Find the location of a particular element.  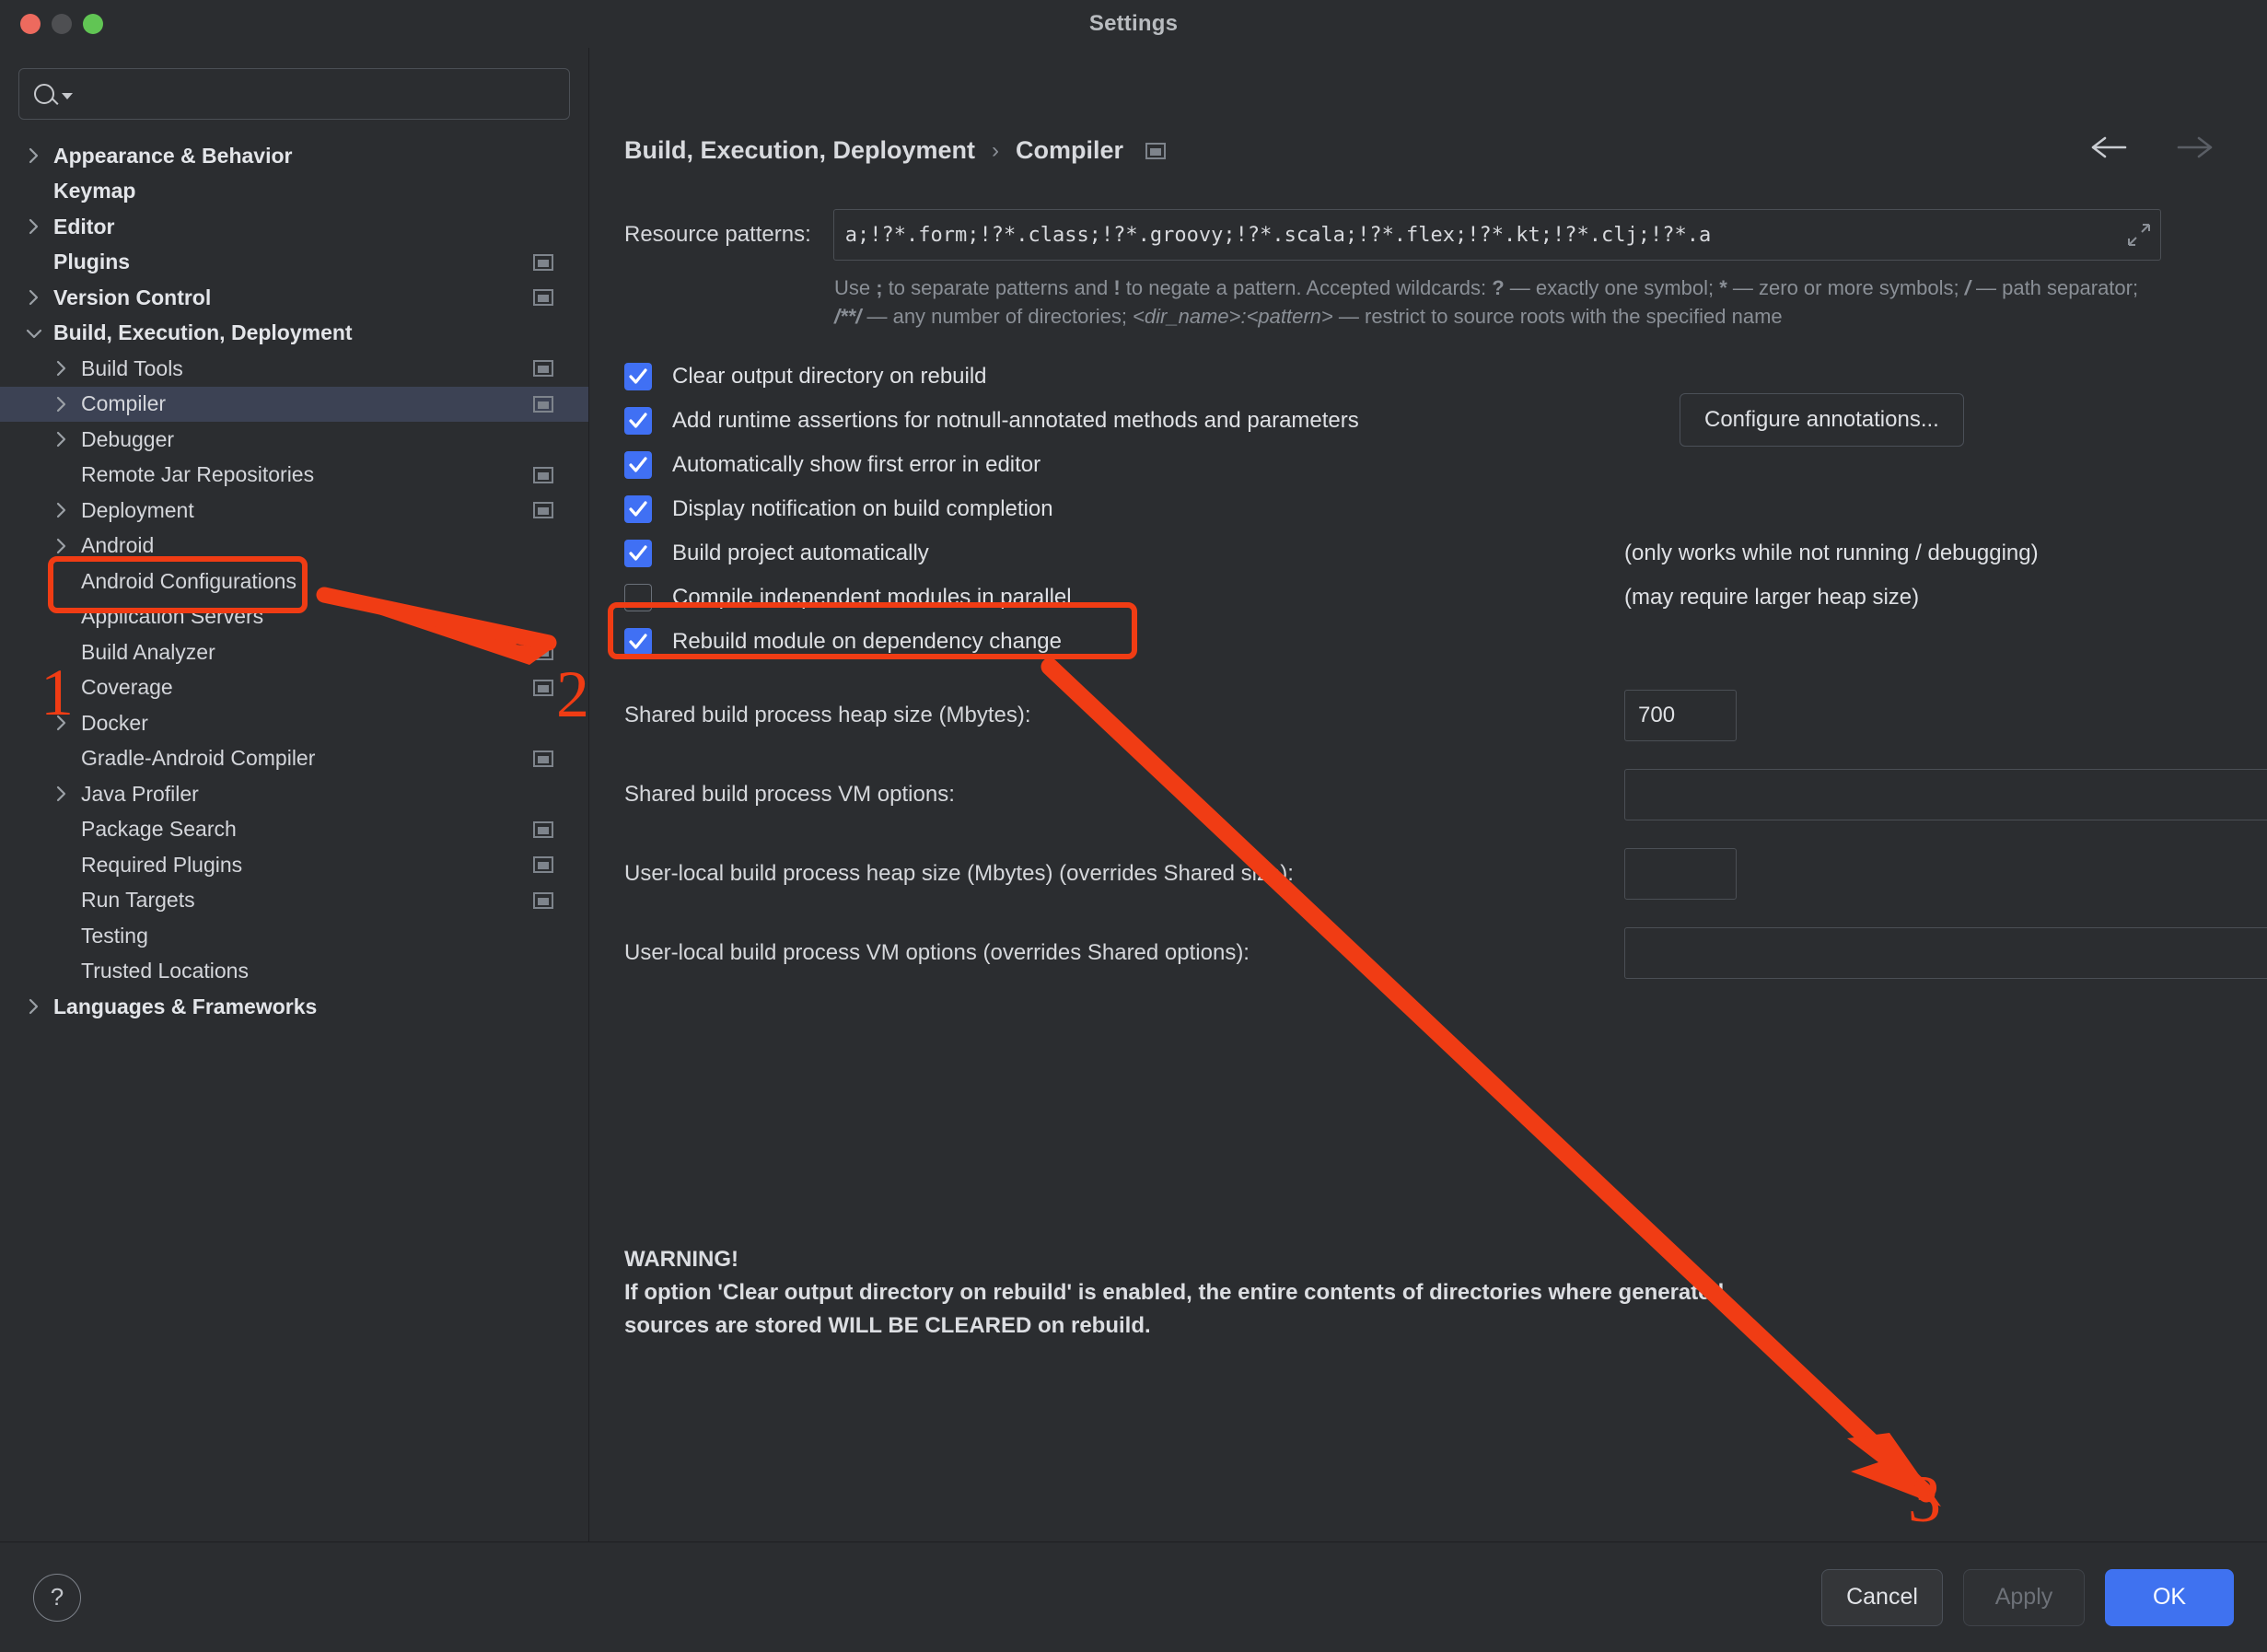

search-icon is located at coordinates (54, 94).